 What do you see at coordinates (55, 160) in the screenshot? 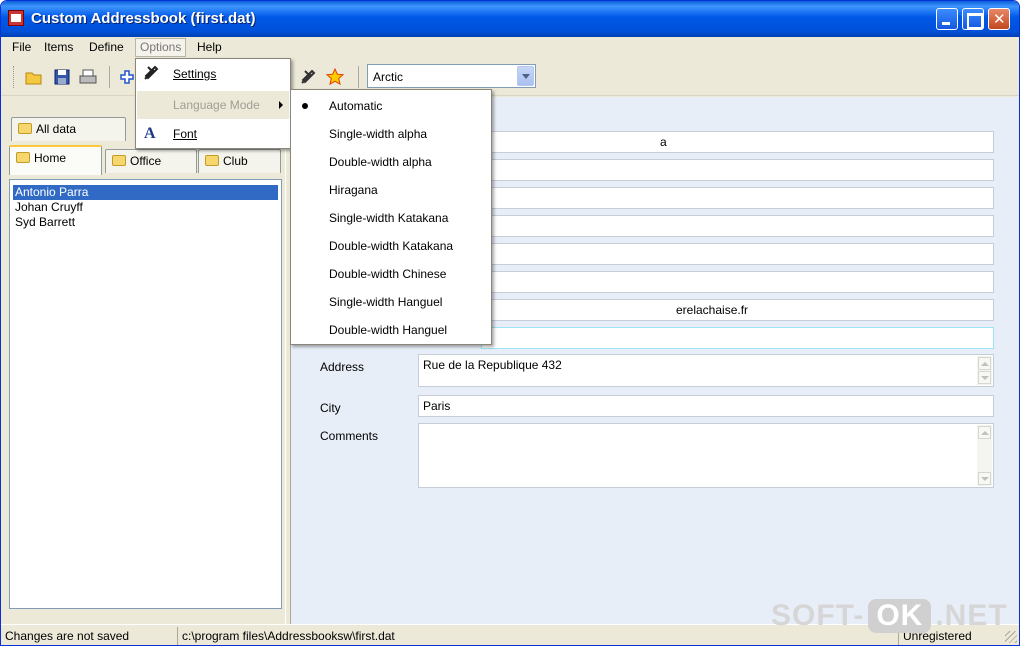
I see `tab-home: Home` at bounding box center [55, 160].